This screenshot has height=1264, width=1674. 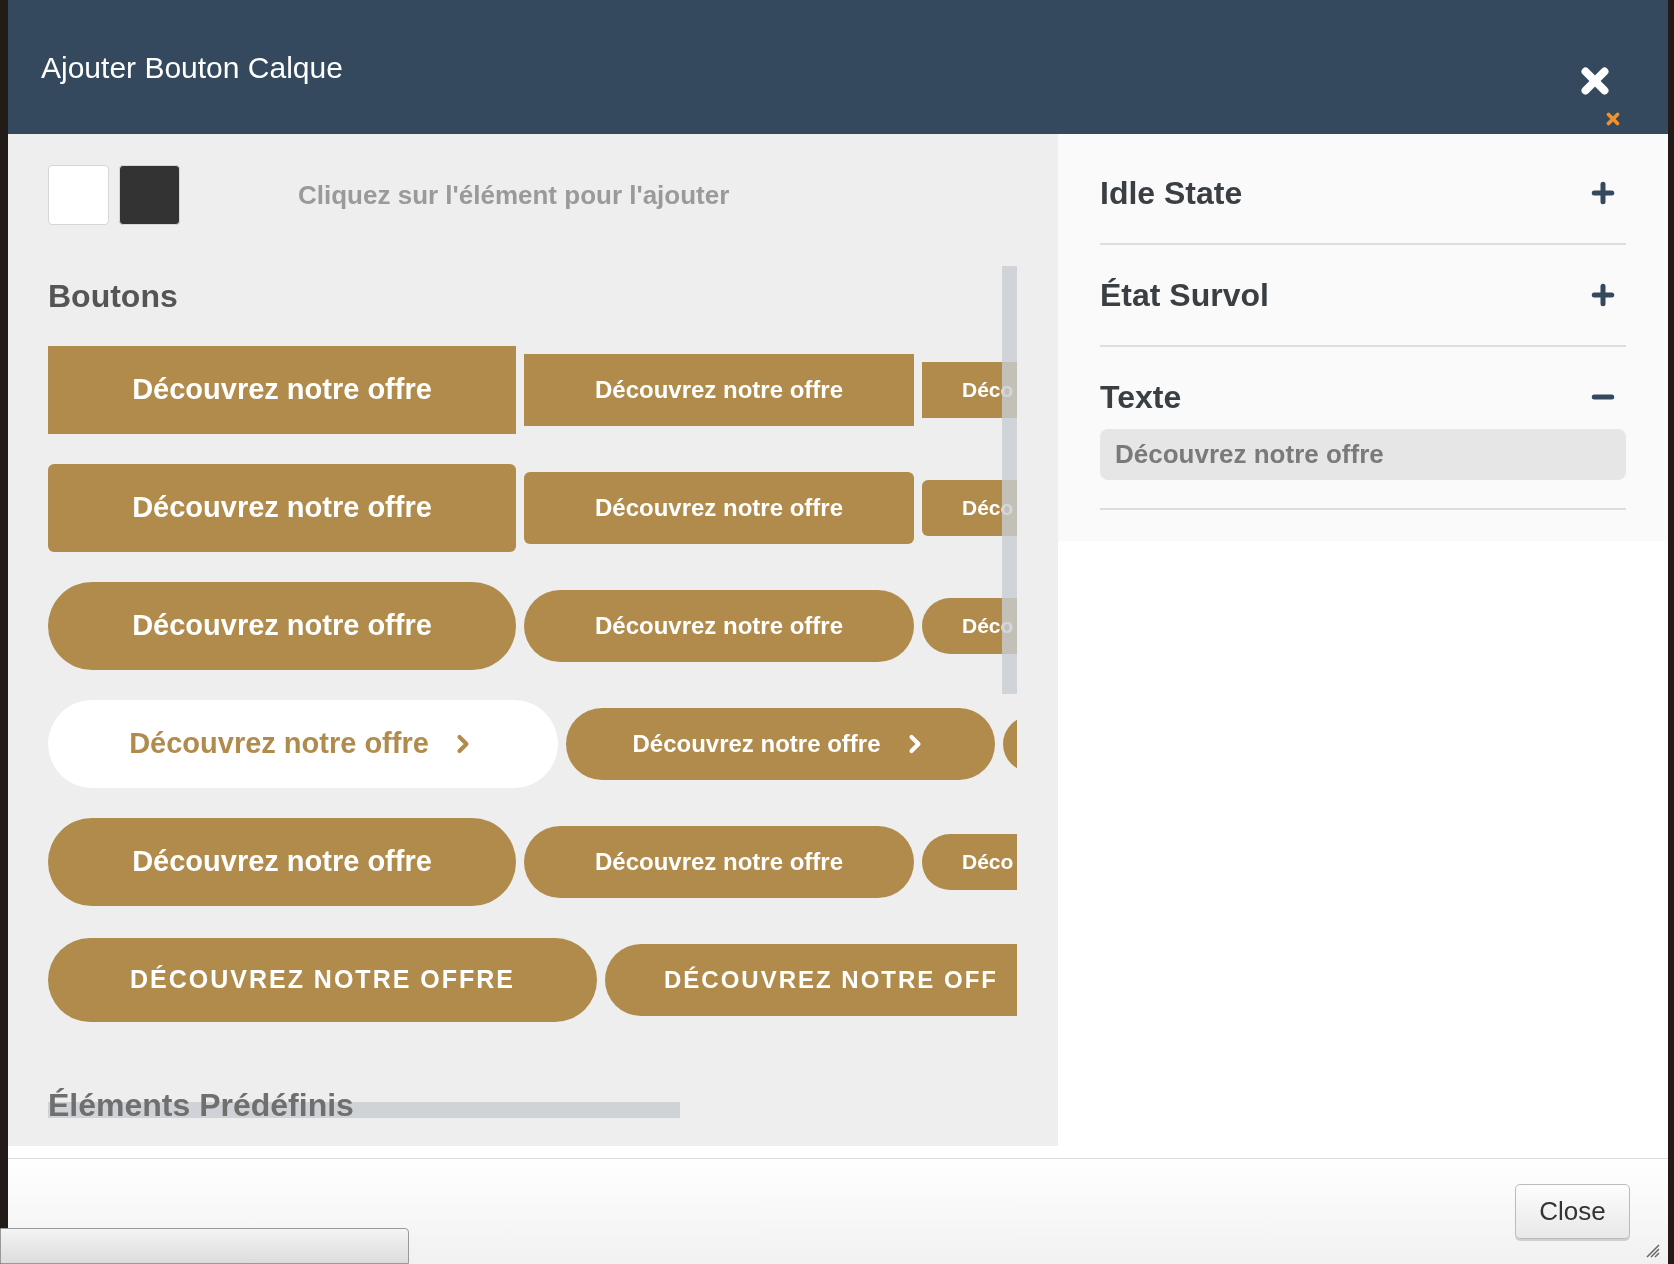 I want to click on resize-grip-icon, so click(x=1653, y=1251).